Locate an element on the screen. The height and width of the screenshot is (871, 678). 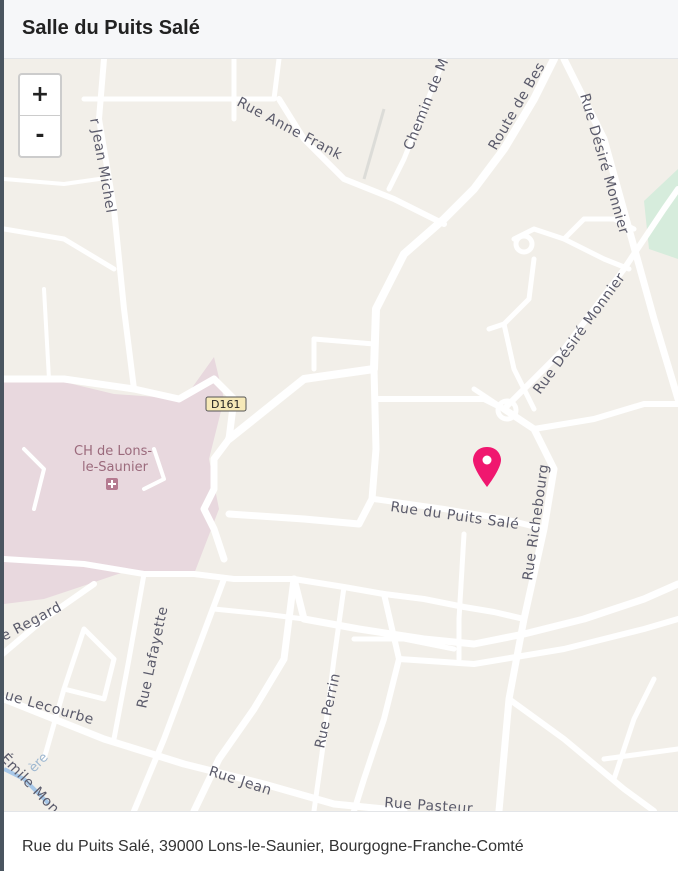
road-shield-label: D161 is located at coordinates (225, 404).